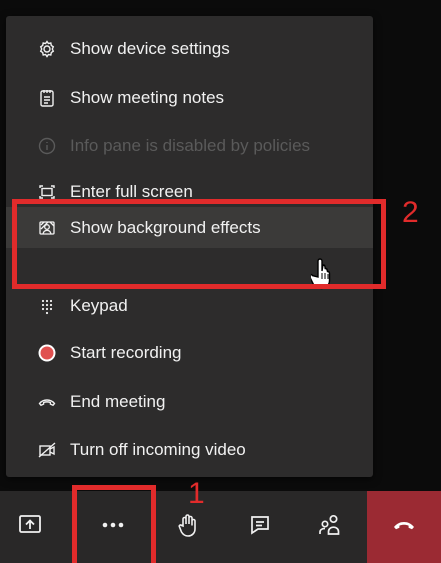 This screenshot has width=441, height=563. I want to click on menu-item-label: Info pane is disabled by policies, so click(190, 145).